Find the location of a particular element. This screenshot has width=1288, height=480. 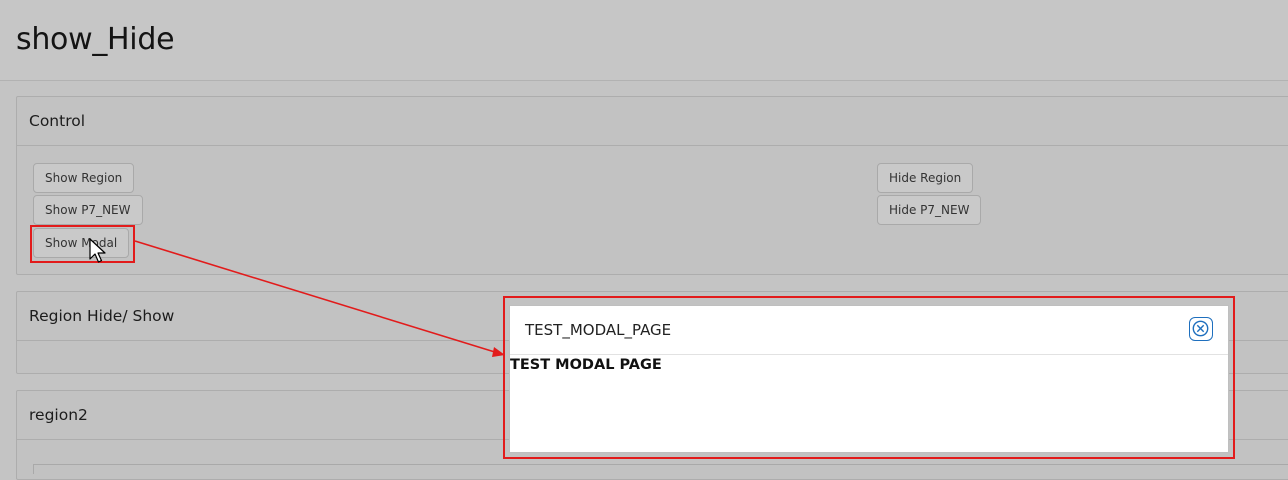

region2-content-border is located at coordinates (660, 469).